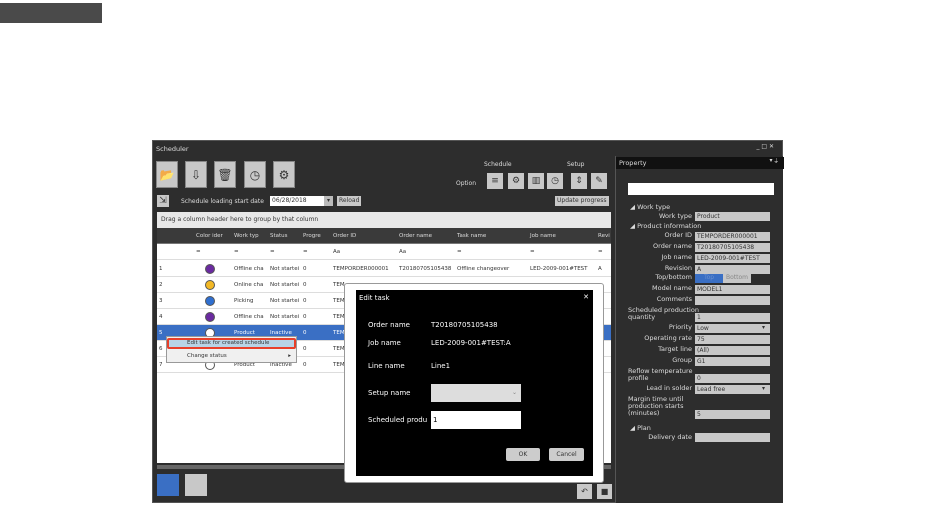 This screenshot has height=518, width=935. Describe the element at coordinates (426, 236) in the screenshot. I see `cell: Order name` at that location.